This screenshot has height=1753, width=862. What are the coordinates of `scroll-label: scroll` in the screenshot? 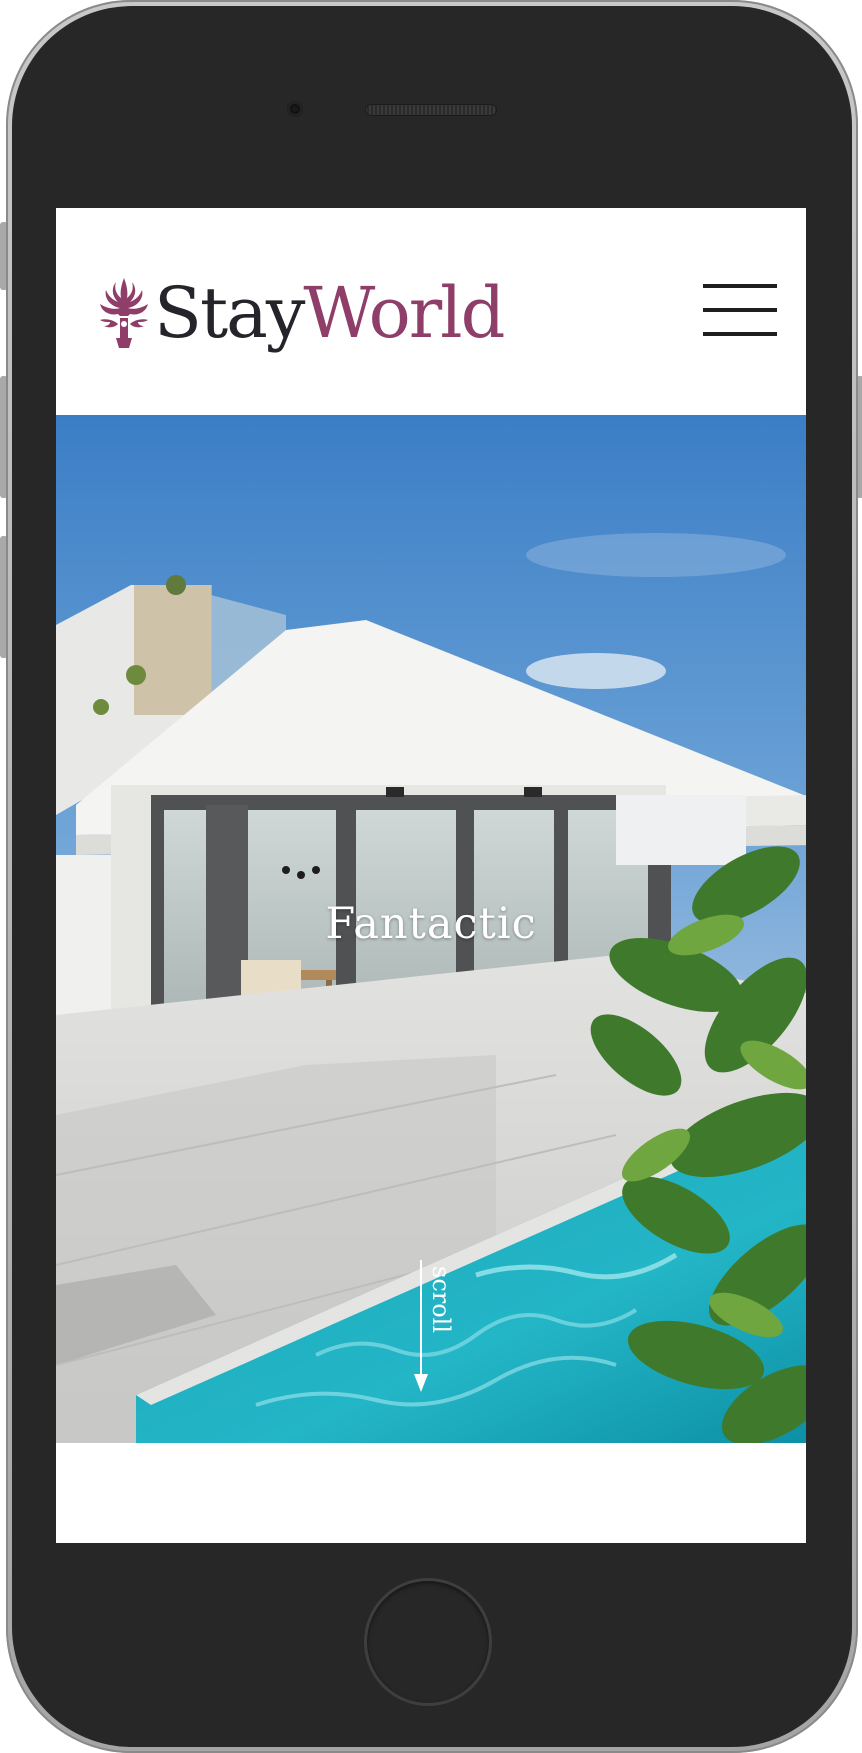 It's located at (441, 1300).